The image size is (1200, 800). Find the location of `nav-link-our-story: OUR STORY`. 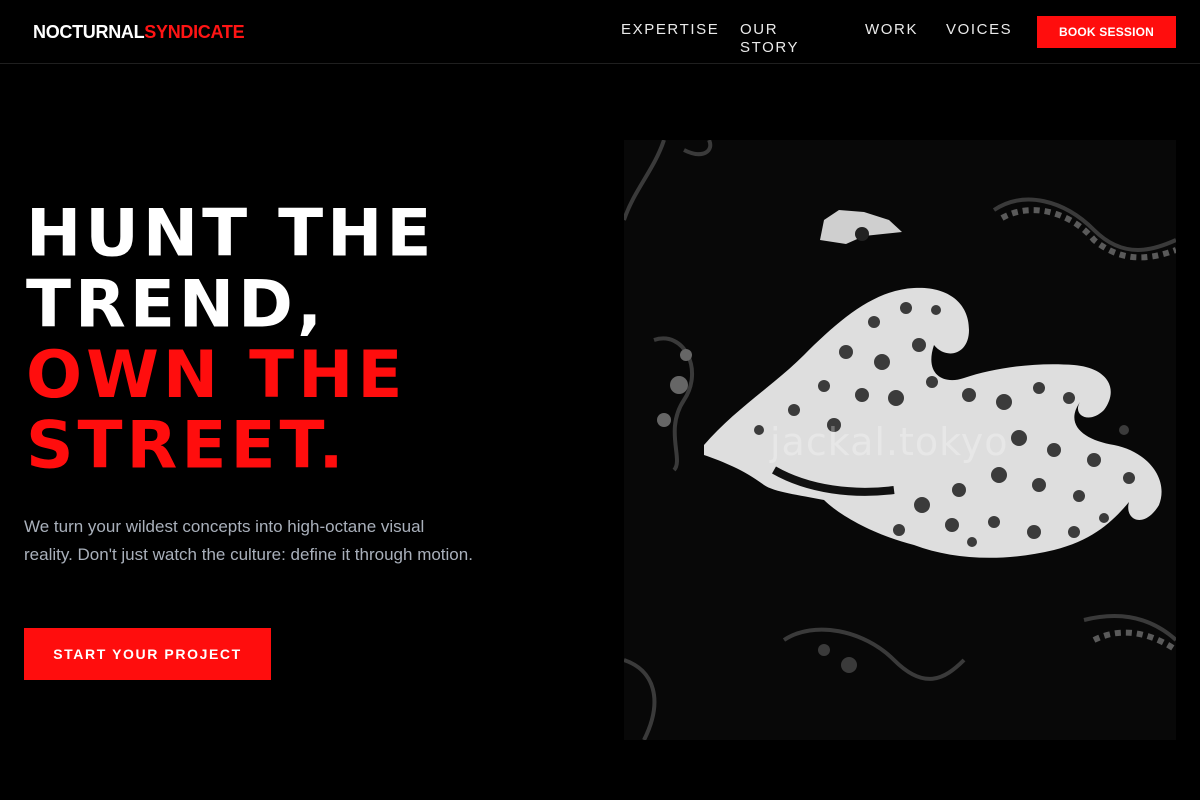

nav-link-our-story: OUR STORY is located at coordinates (769, 39).